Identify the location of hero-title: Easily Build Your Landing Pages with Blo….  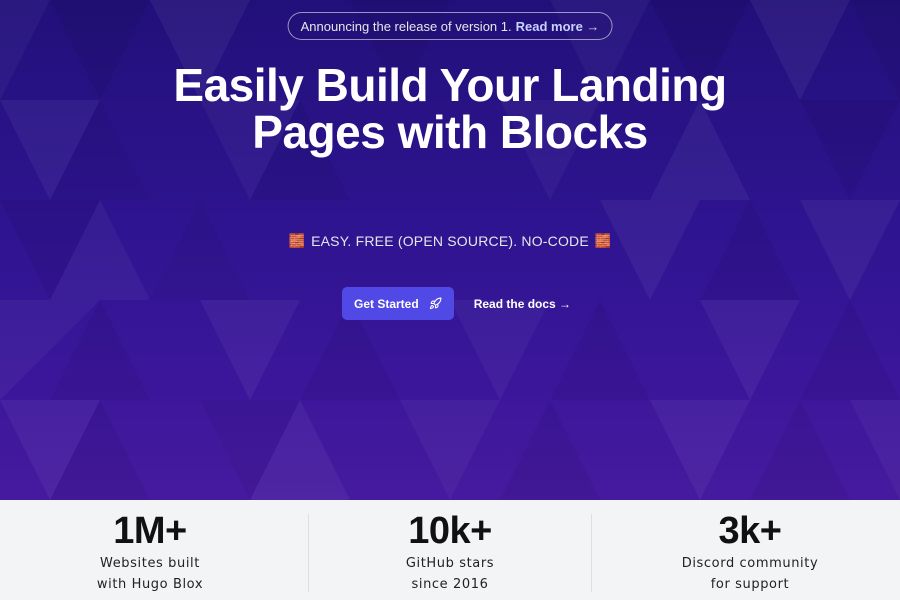
(450, 108).